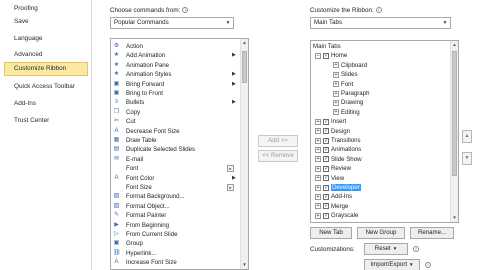 The image size is (480, 270). Describe the element at coordinates (139, 84) in the screenshot. I see `command-item: ▣ Bring Forward` at that location.